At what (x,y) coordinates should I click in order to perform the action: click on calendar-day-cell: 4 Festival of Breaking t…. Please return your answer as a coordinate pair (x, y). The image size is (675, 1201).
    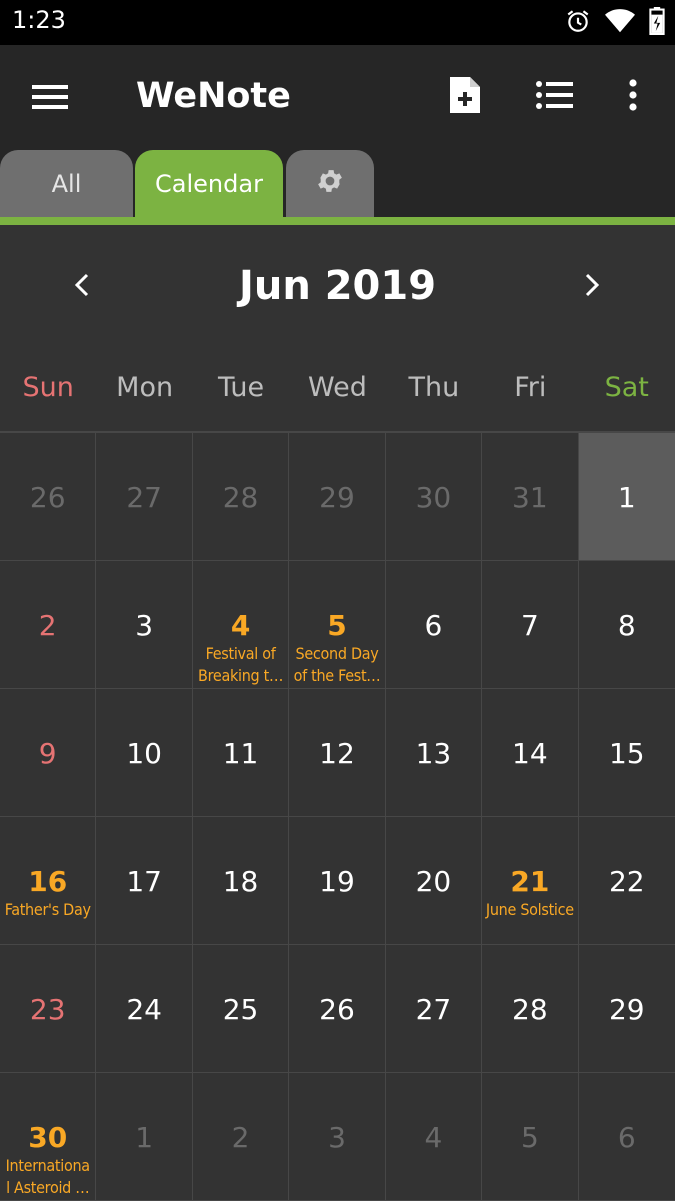
    Looking at the image, I should click on (241, 625).